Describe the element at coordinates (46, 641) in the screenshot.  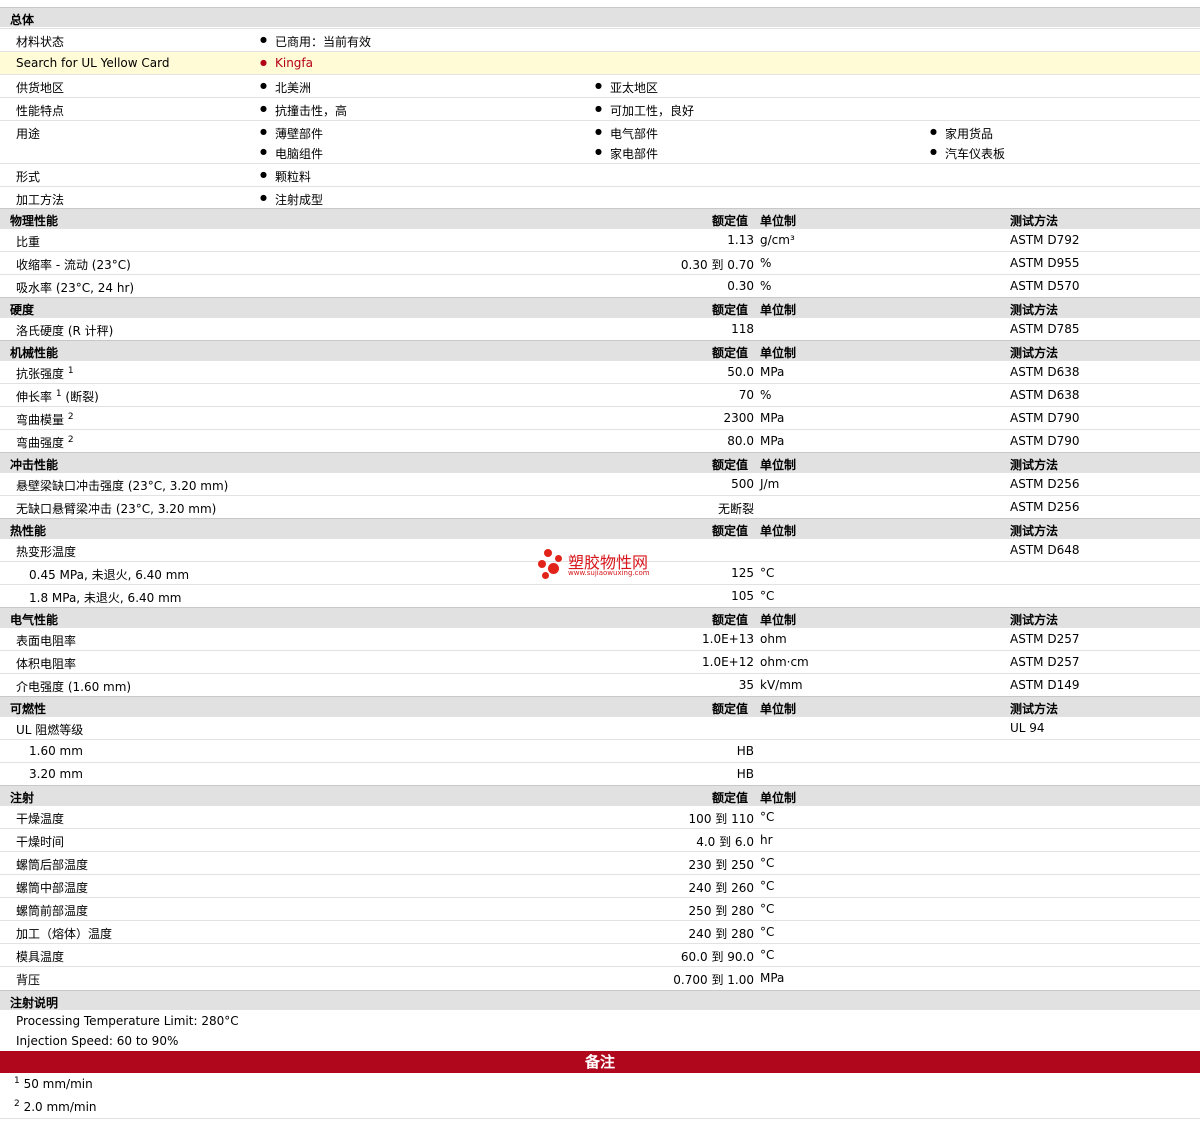
I see `row-label: 表面电阻率` at that location.